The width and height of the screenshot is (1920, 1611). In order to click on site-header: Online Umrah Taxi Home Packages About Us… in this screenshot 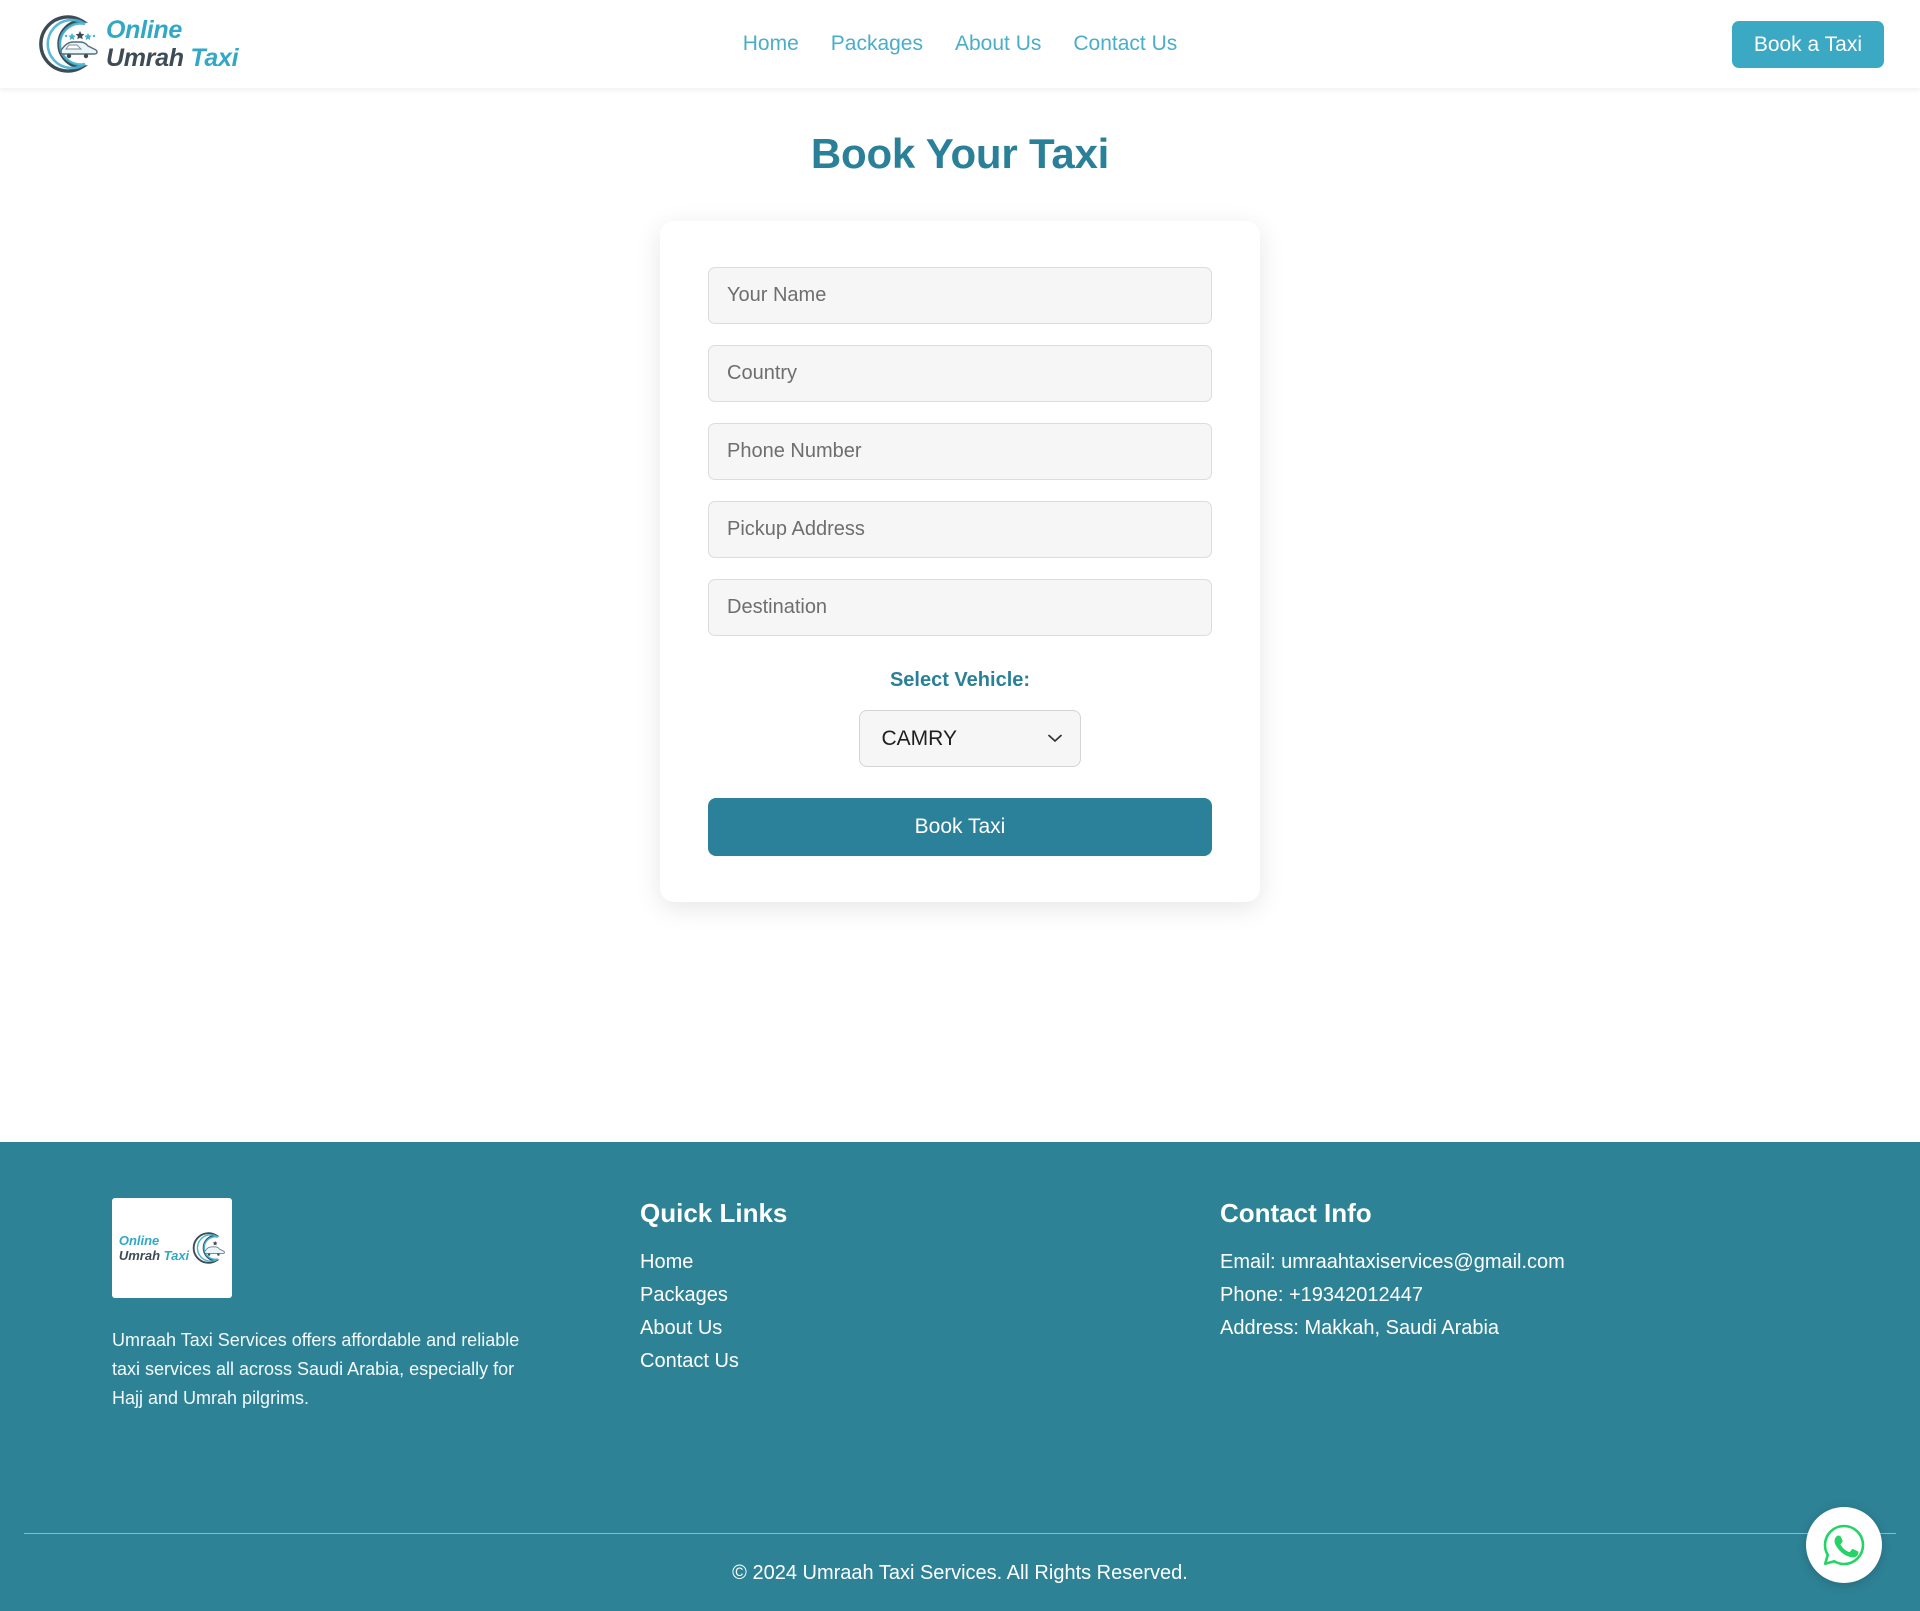, I will do `click(960, 44)`.